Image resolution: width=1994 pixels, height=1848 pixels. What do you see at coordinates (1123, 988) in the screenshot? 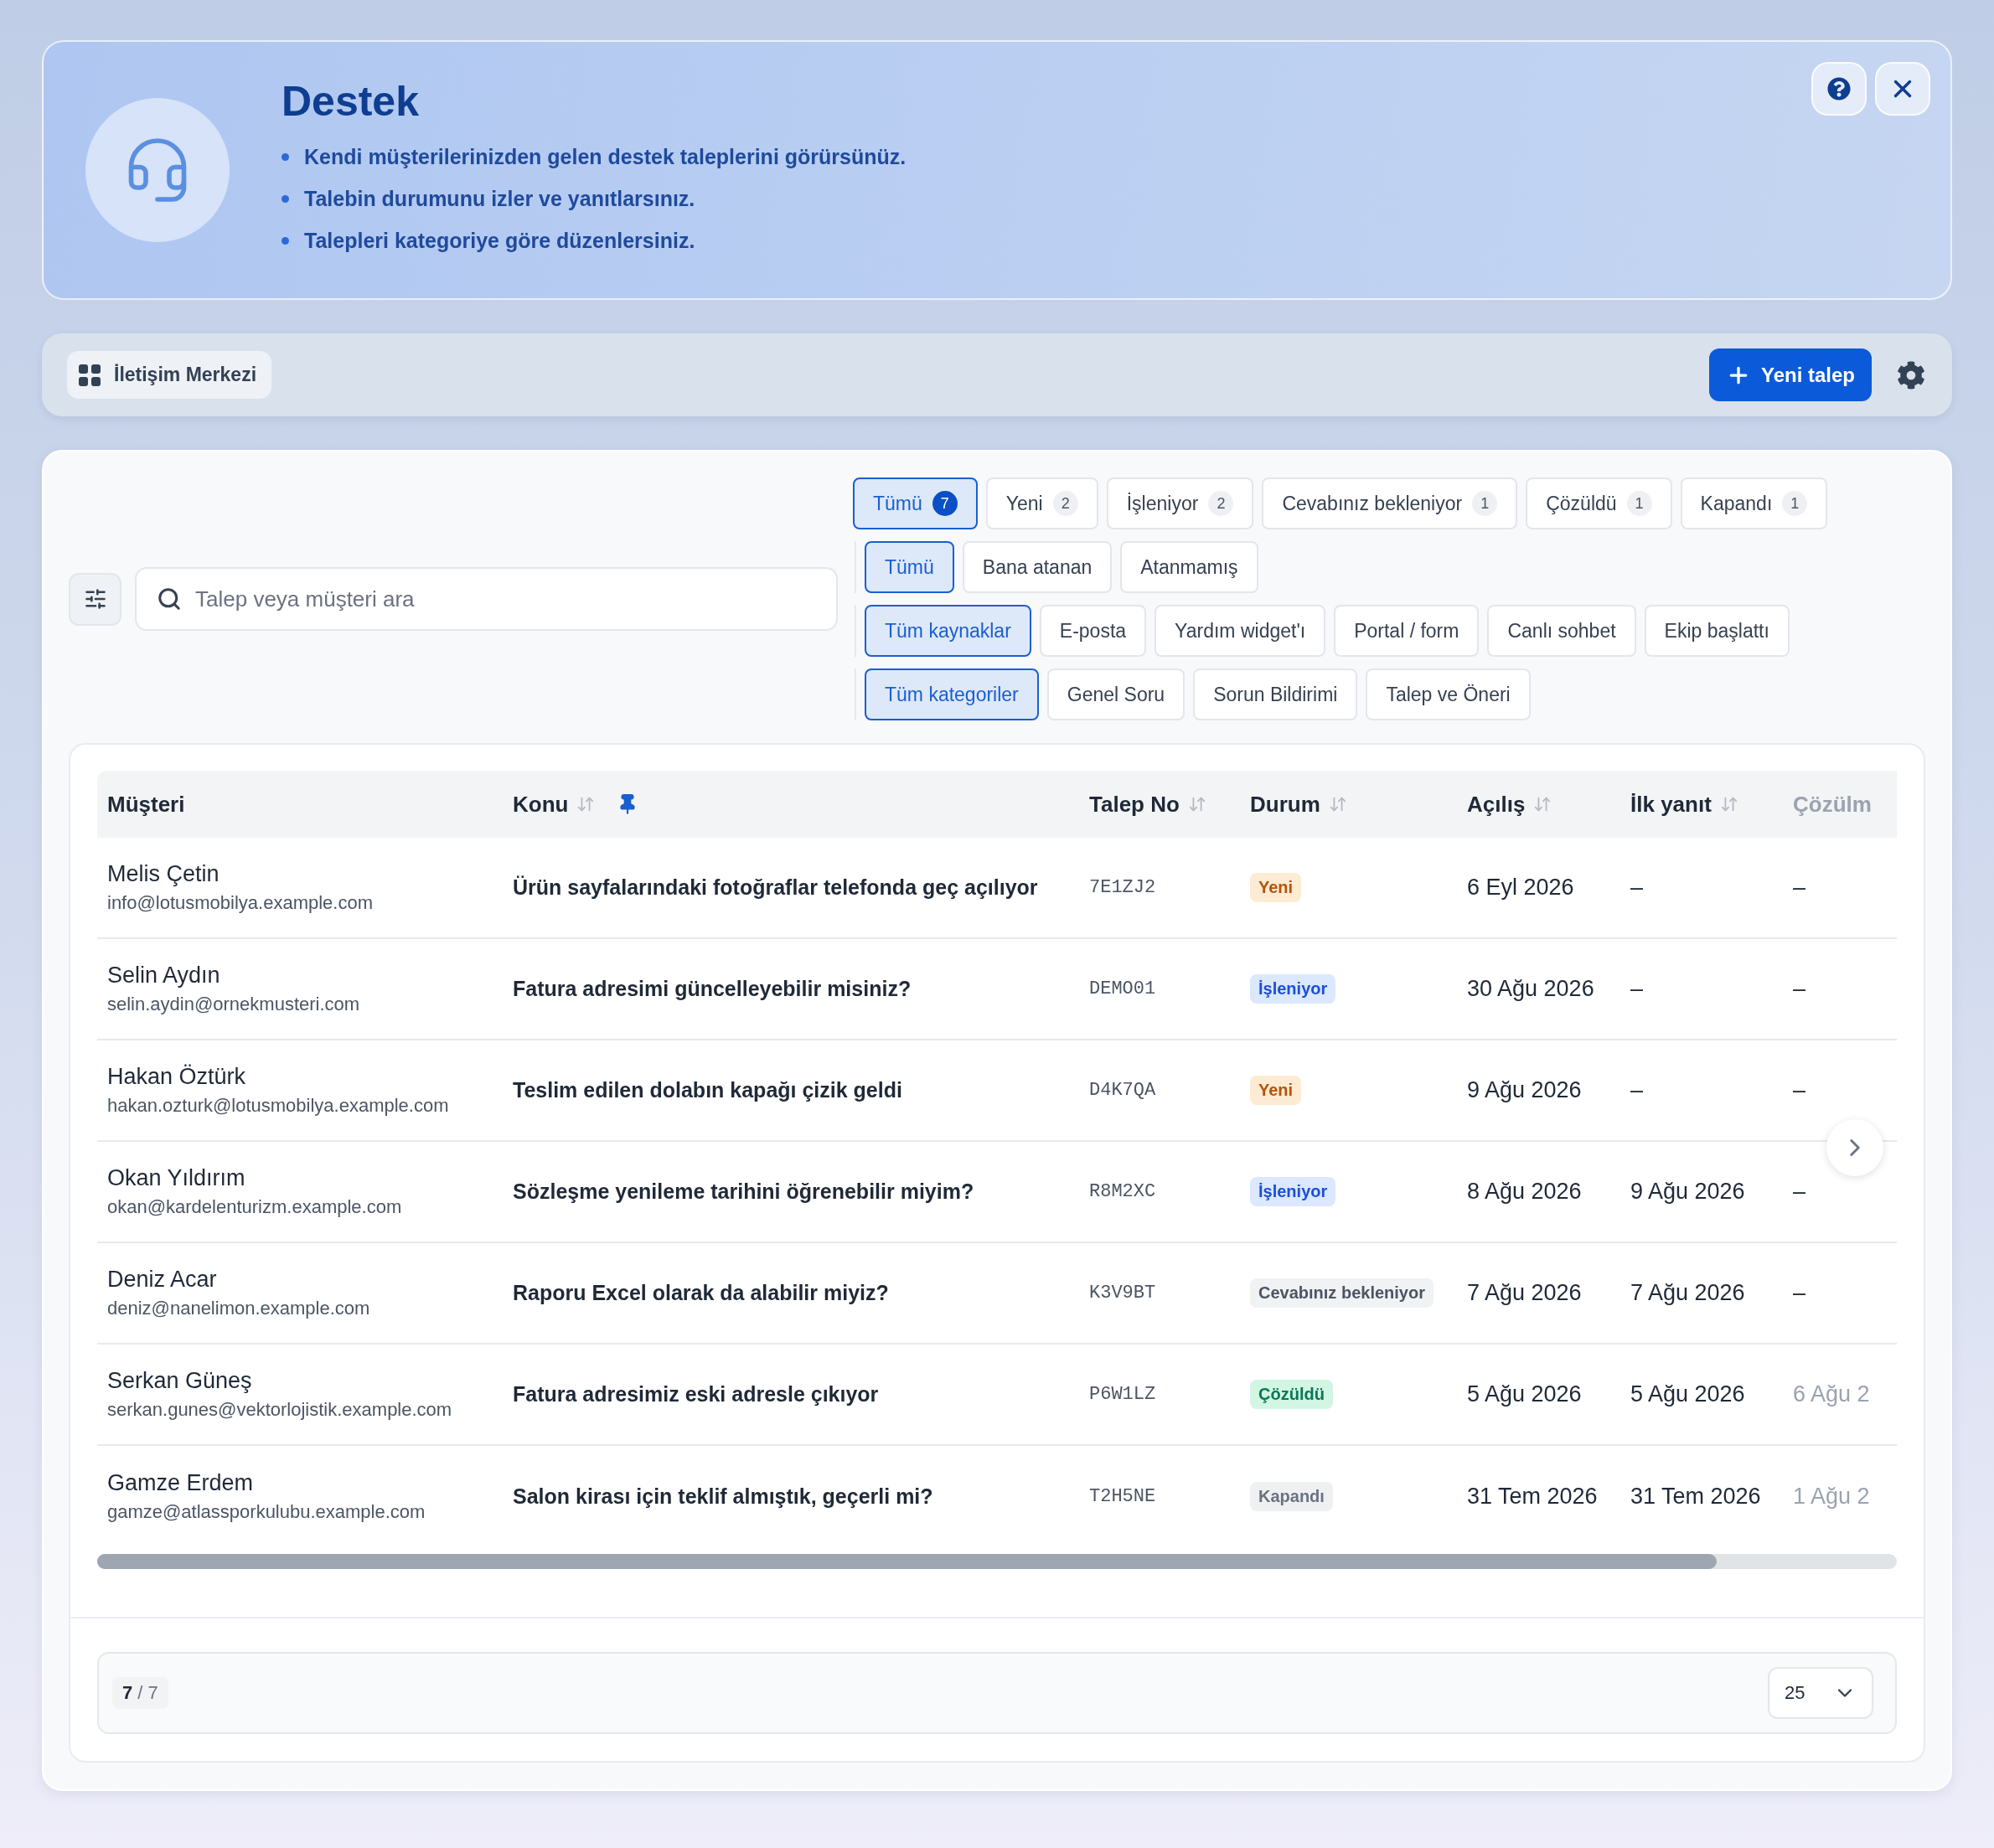
I see `ticket-number: DEMO01` at bounding box center [1123, 988].